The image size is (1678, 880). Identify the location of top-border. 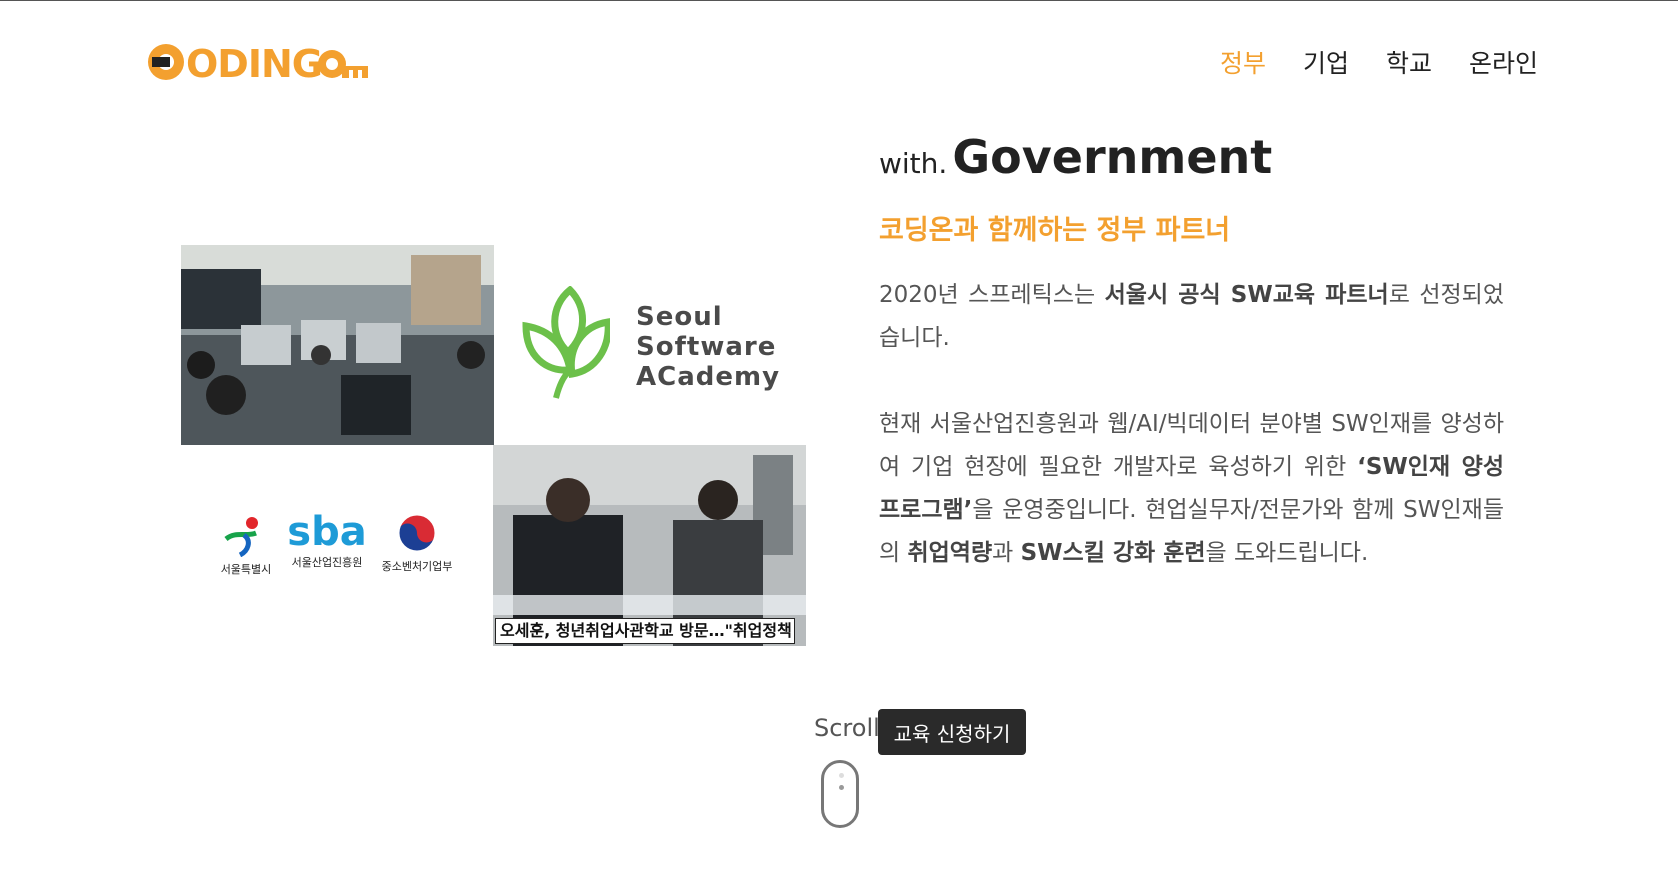
(839, 0).